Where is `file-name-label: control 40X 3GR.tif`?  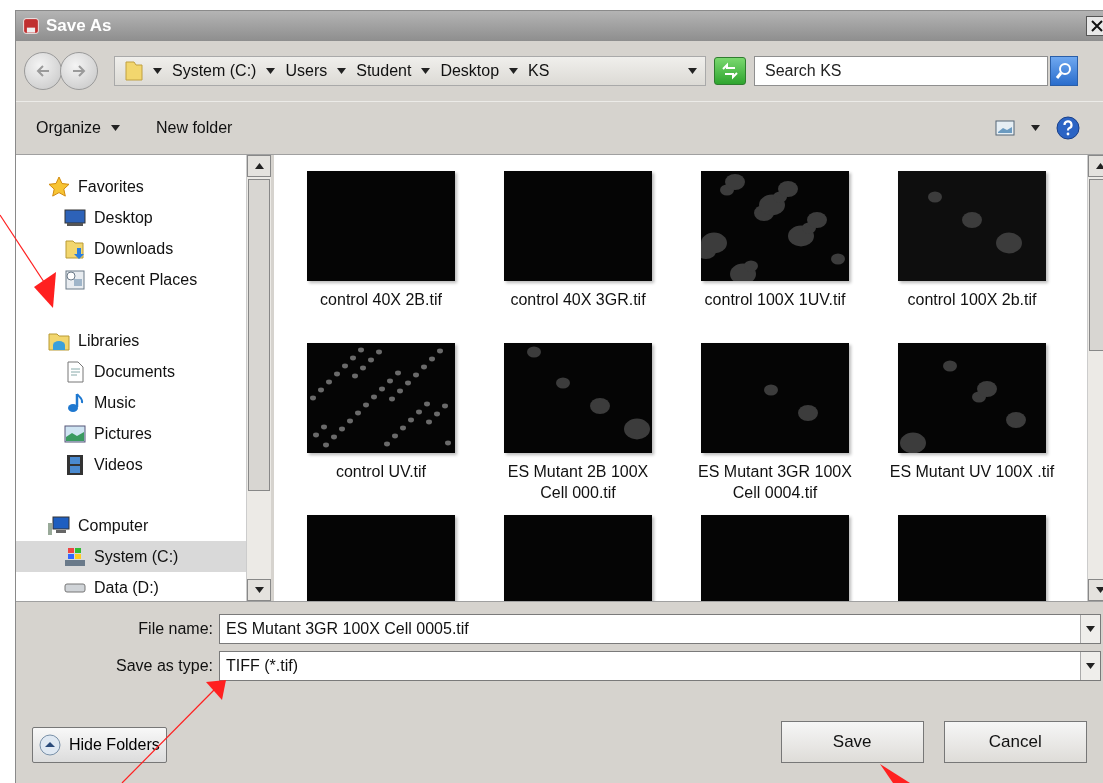
file-name-label: control 40X 3GR.tif is located at coordinates (578, 300).